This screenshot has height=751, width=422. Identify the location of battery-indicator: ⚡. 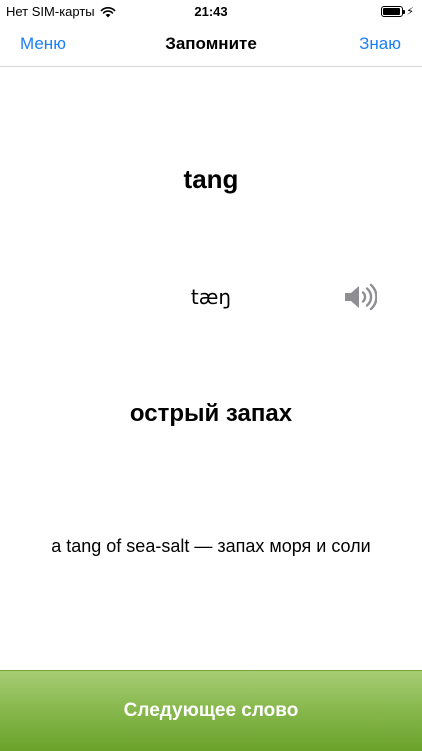
(397, 11).